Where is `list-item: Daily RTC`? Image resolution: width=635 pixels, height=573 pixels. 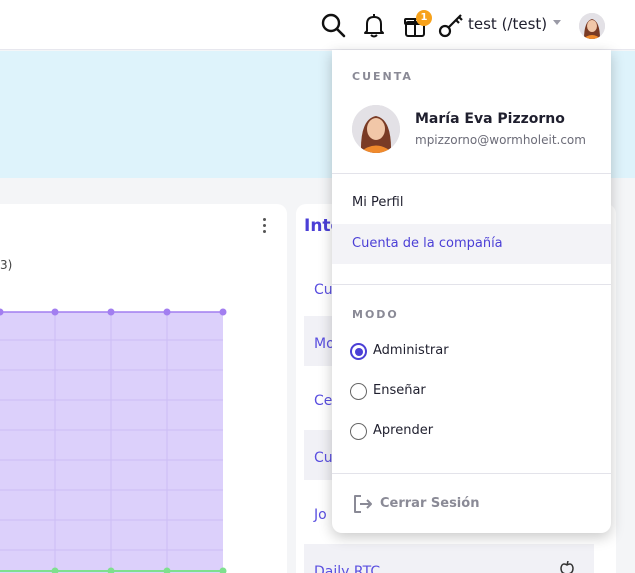 list-item: Daily RTC is located at coordinates (449, 558).